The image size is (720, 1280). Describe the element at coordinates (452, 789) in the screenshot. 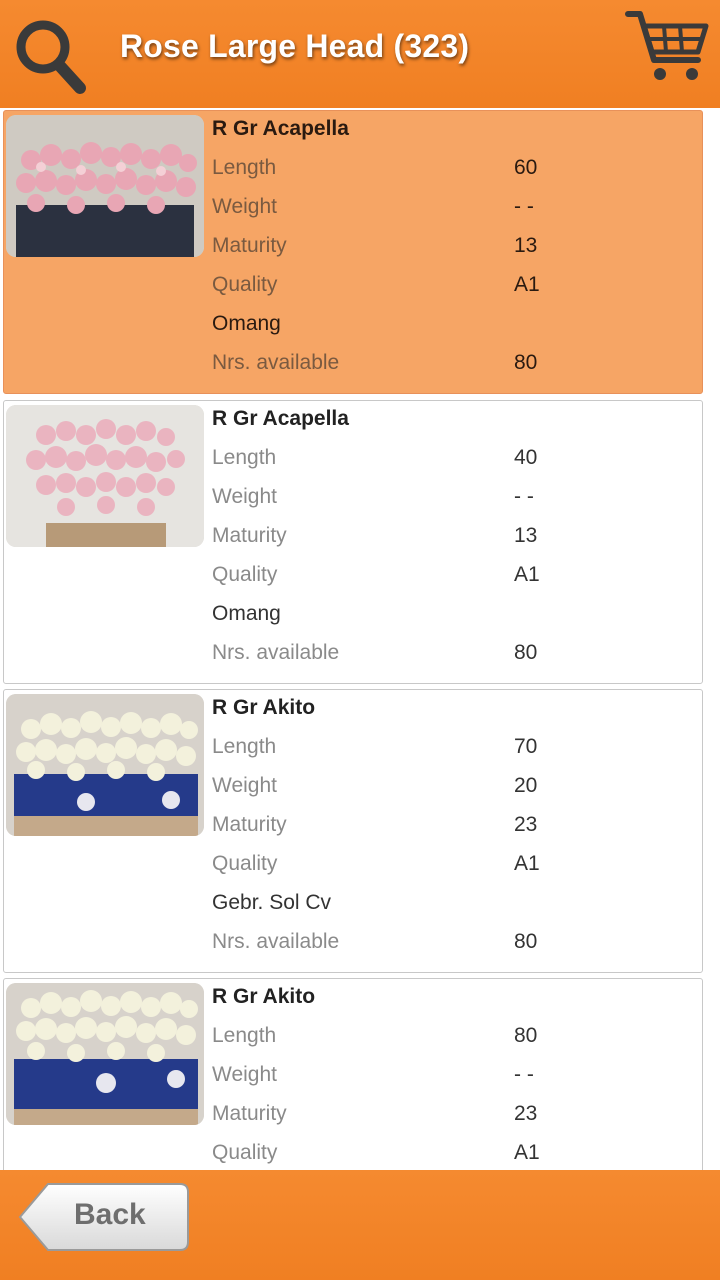

I see `weight-row: Weight 20` at that location.